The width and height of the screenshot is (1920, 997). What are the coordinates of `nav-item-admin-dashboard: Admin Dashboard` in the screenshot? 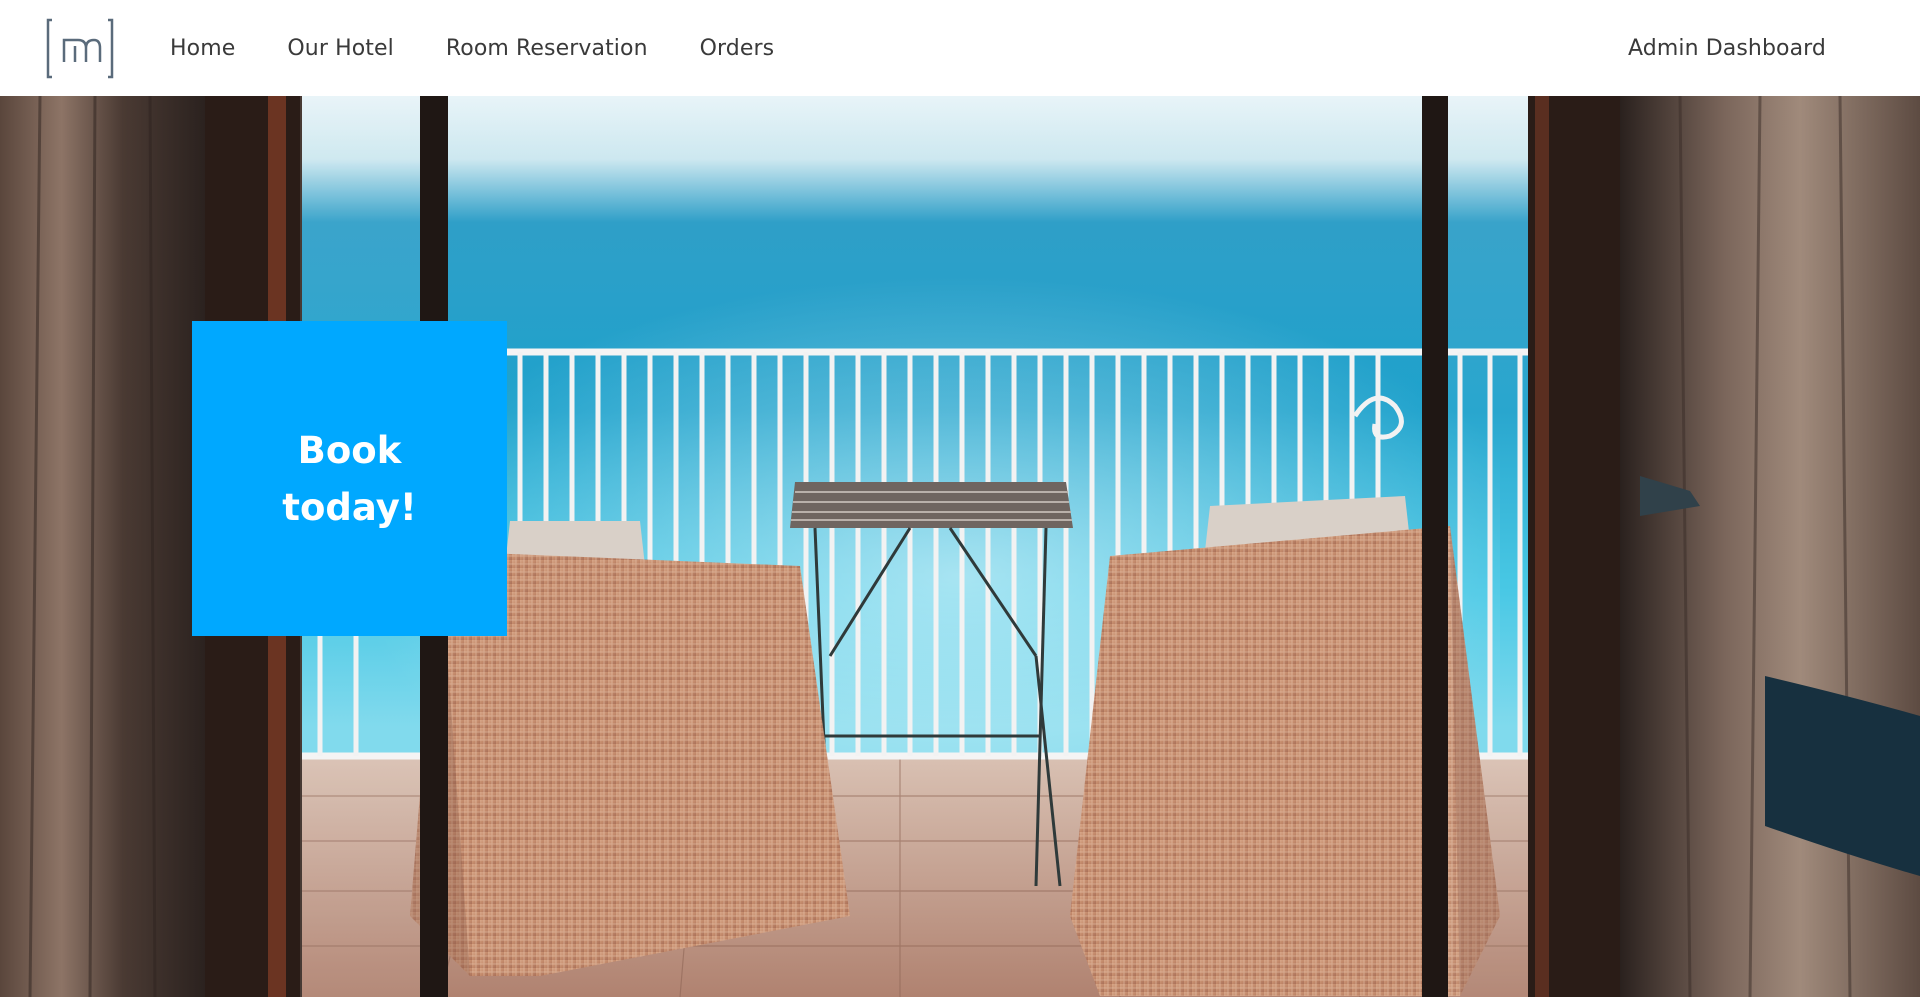 It's located at (1727, 48).